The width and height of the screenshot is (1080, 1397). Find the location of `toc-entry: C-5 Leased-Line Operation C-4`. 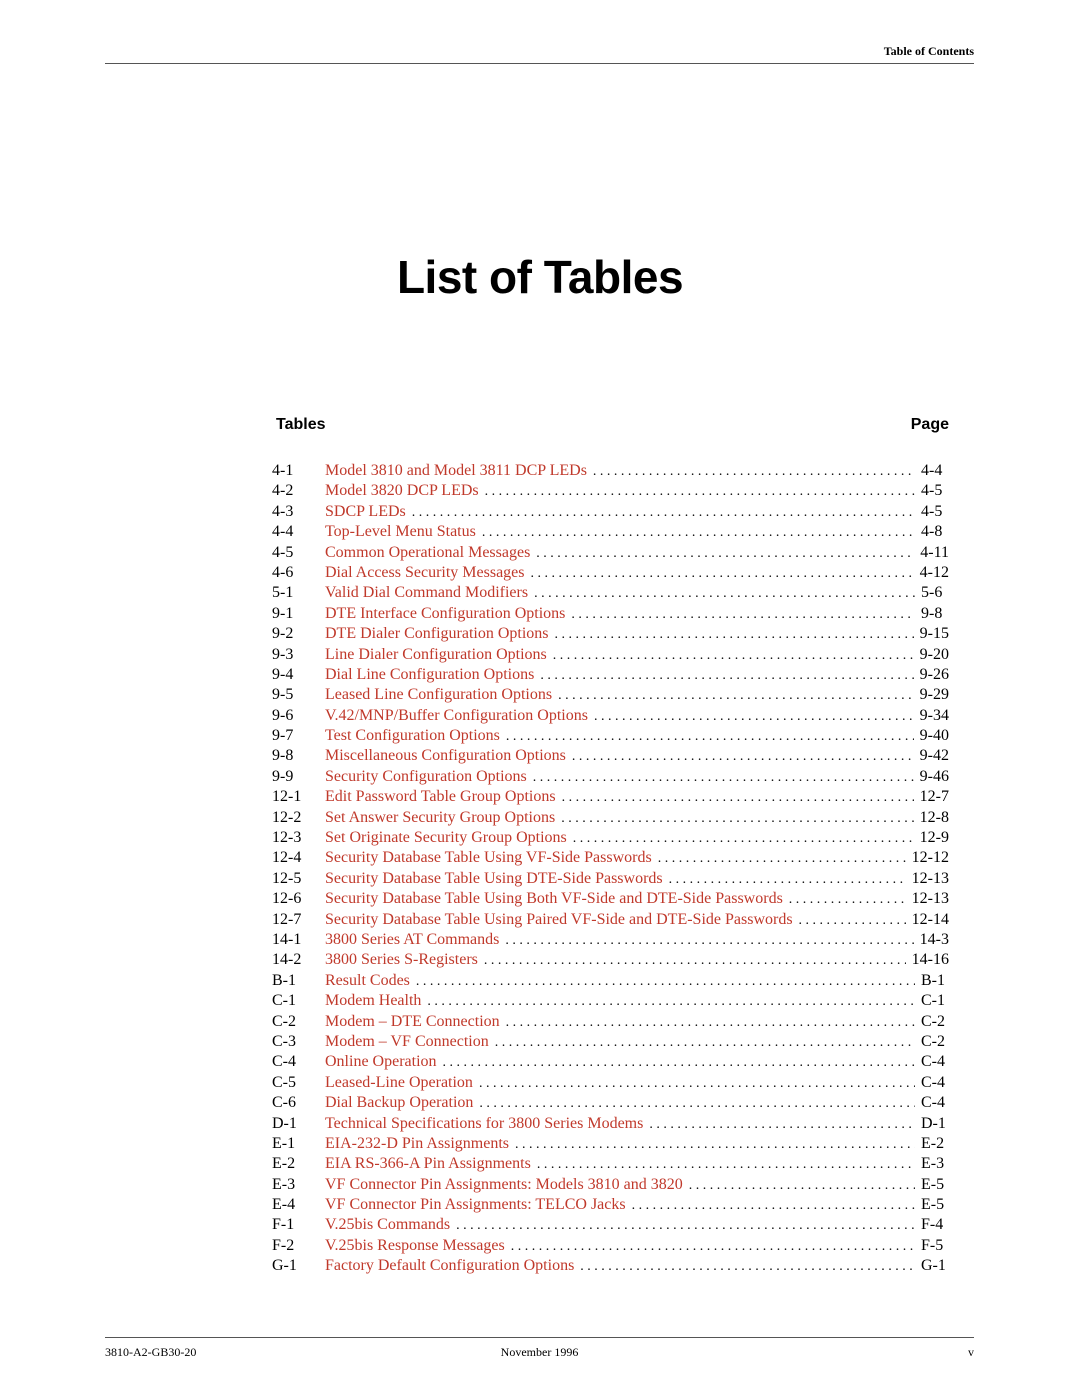

toc-entry: C-5 Leased-Line Operation C-4 is located at coordinates (610, 1083).